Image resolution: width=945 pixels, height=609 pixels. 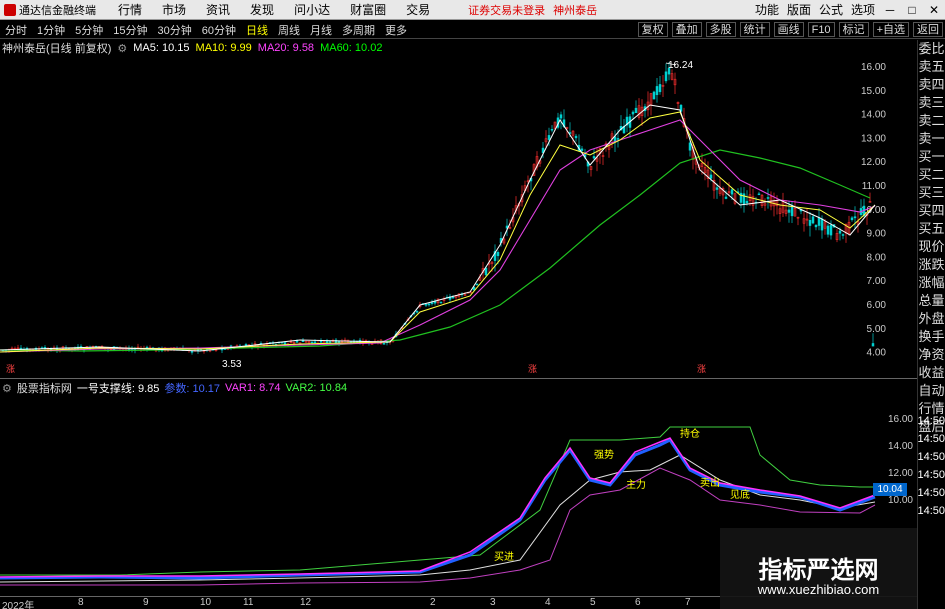 I want to click on date-label: 5, so click(x=593, y=602).